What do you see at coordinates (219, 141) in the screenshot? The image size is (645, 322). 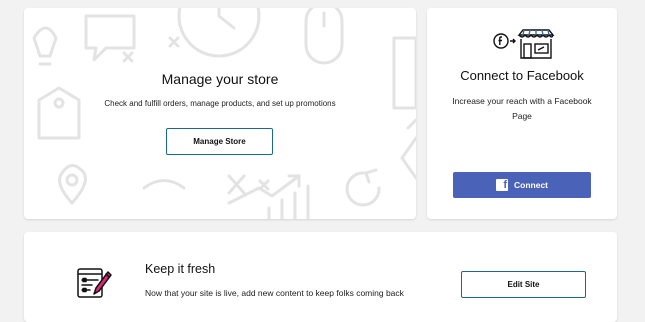 I see `manage-store-button: Manage Store` at bounding box center [219, 141].